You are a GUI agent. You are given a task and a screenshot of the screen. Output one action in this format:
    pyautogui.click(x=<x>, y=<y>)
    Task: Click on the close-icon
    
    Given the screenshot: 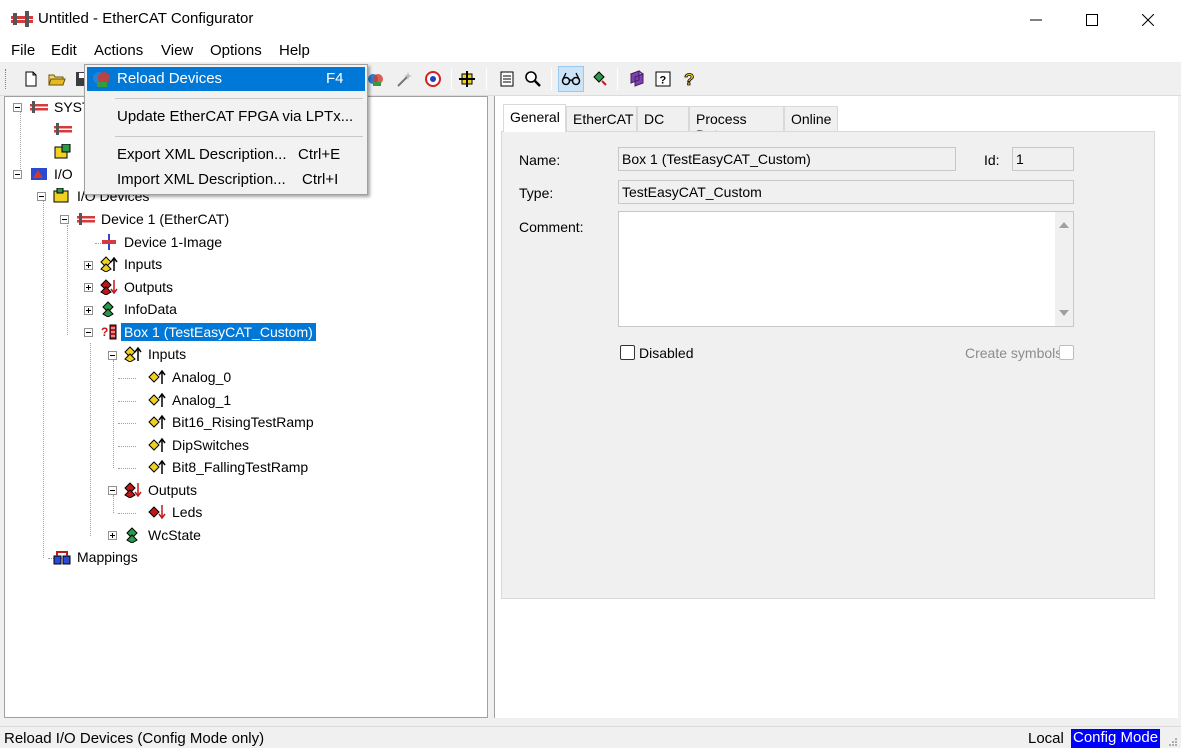 What is the action you would take?
    pyautogui.click(x=1148, y=20)
    